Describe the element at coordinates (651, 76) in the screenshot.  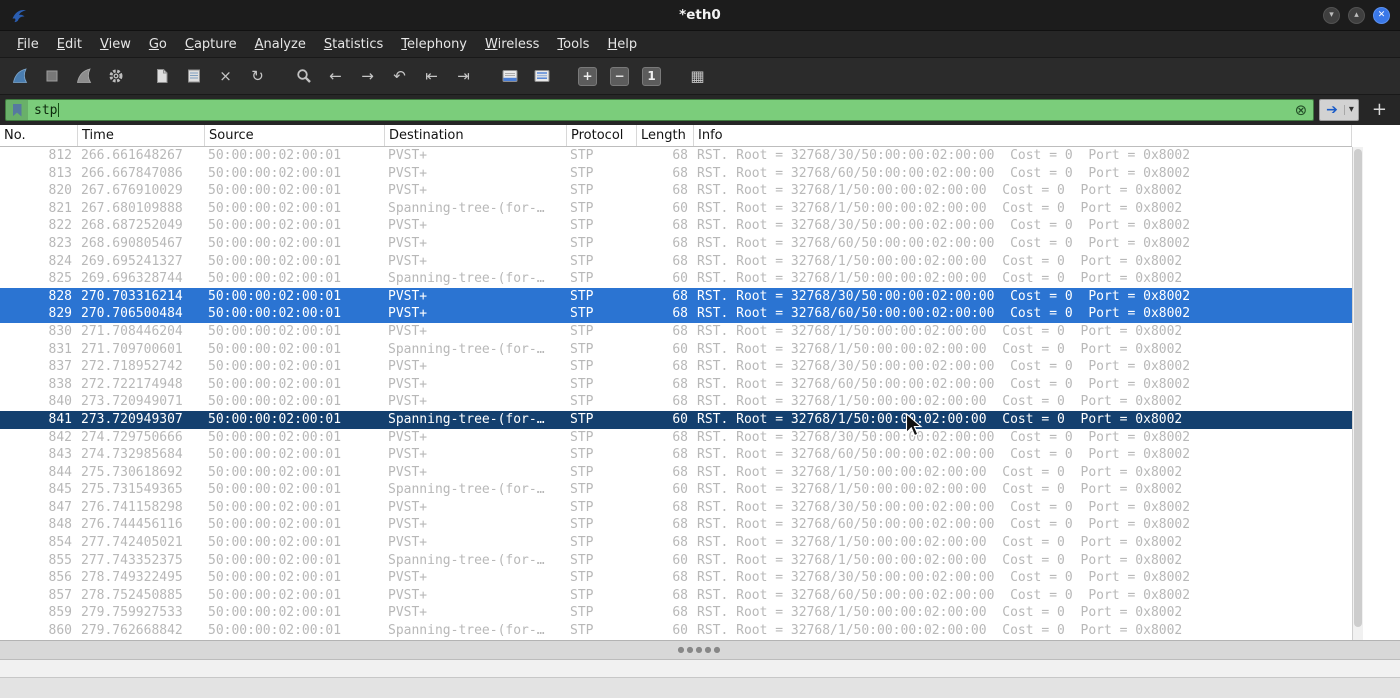
I see `zoom-reset-button: 1` at that location.